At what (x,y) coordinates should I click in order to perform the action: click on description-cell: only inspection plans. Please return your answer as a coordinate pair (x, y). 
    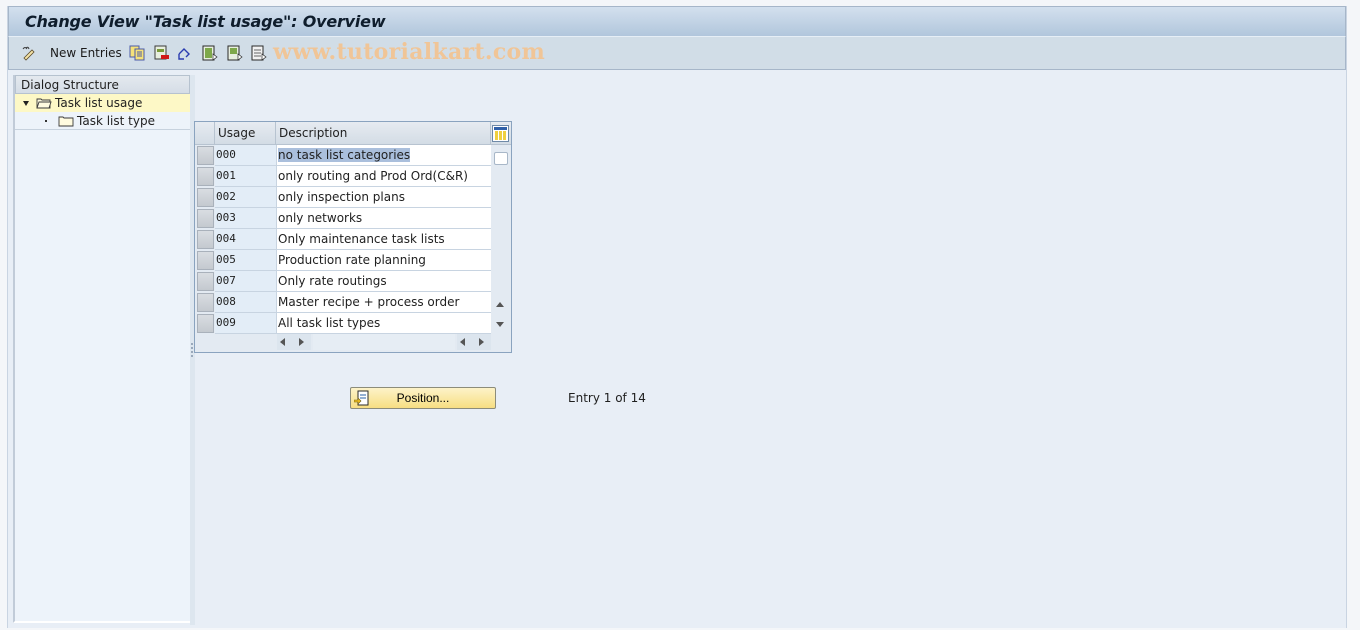
    Looking at the image, I should click on (383, 197).